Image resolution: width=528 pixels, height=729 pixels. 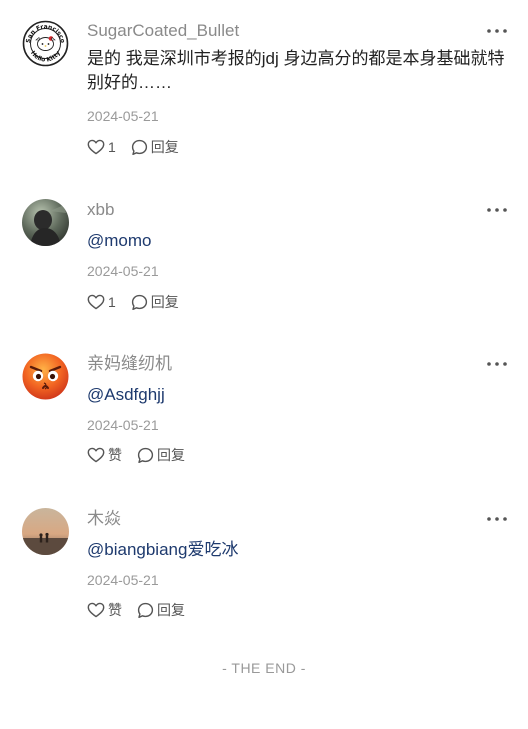 I want to click on angry-face-emoji-icon, so click(x=45, y=376).